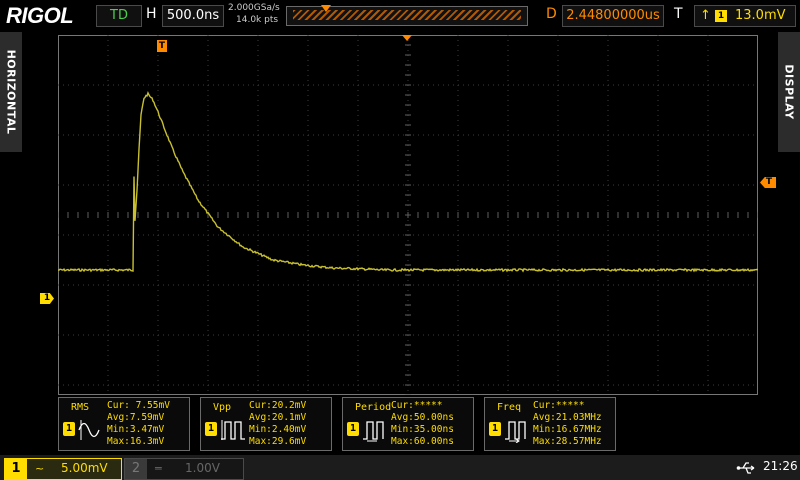 The image size is (800, 480). I want to click on measurement-avg: Avg:21.03MHz, so click(567, 417).